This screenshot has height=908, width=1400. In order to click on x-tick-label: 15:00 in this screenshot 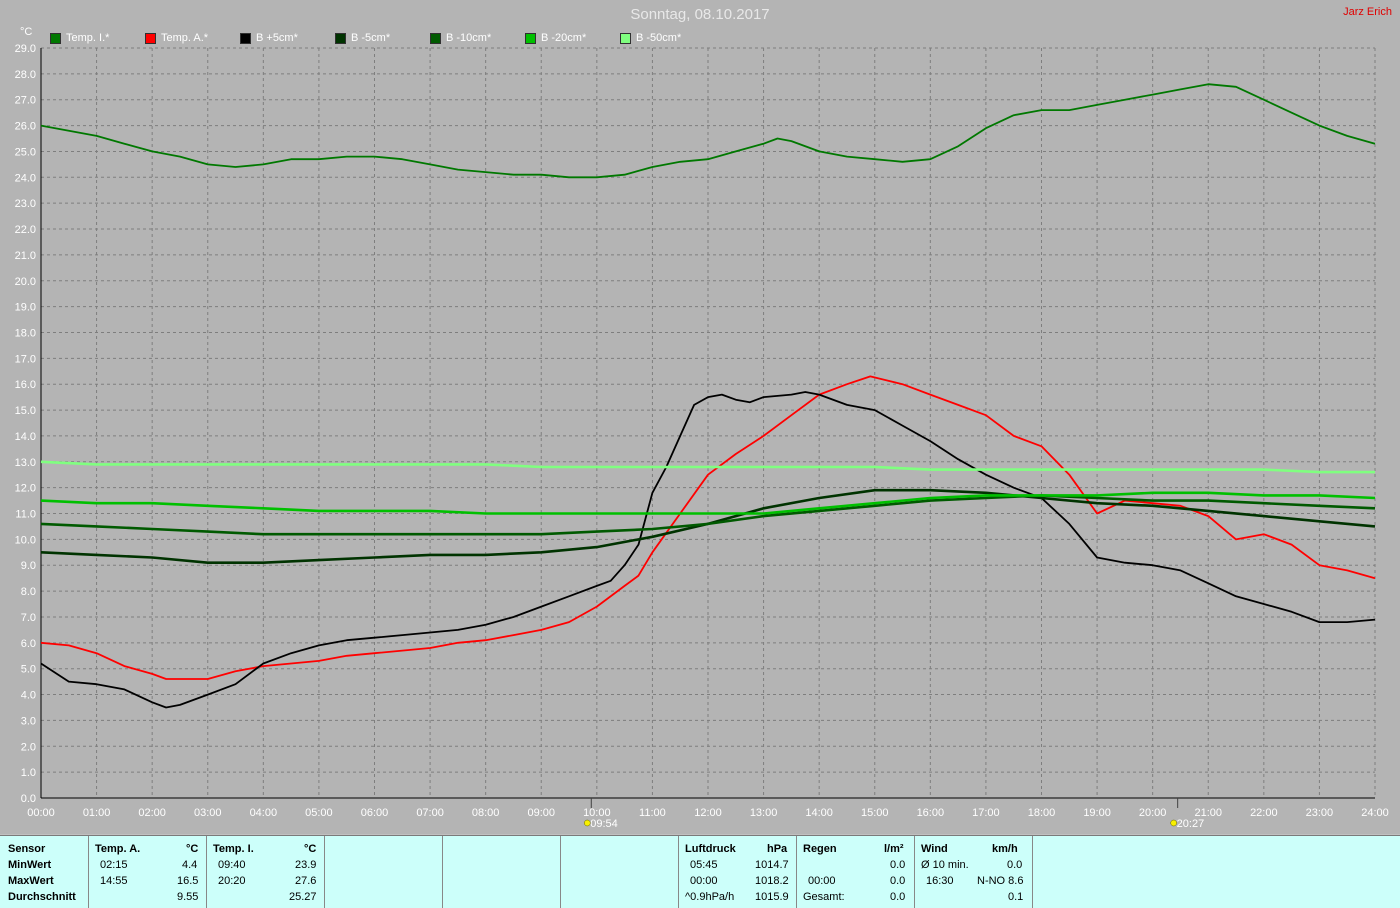, I will do `click(875, 813)`.